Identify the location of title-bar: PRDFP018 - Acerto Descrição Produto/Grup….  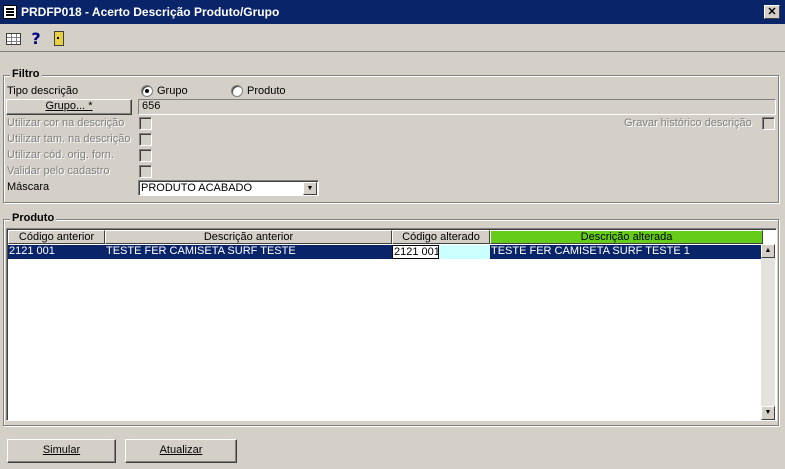
(392, 12).